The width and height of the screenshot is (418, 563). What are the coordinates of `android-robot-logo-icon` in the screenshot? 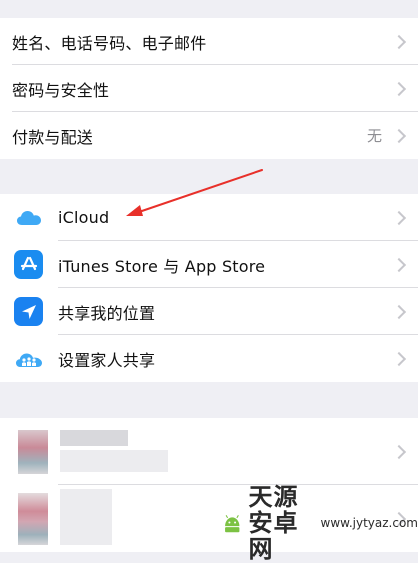 It's located at (232, 523).